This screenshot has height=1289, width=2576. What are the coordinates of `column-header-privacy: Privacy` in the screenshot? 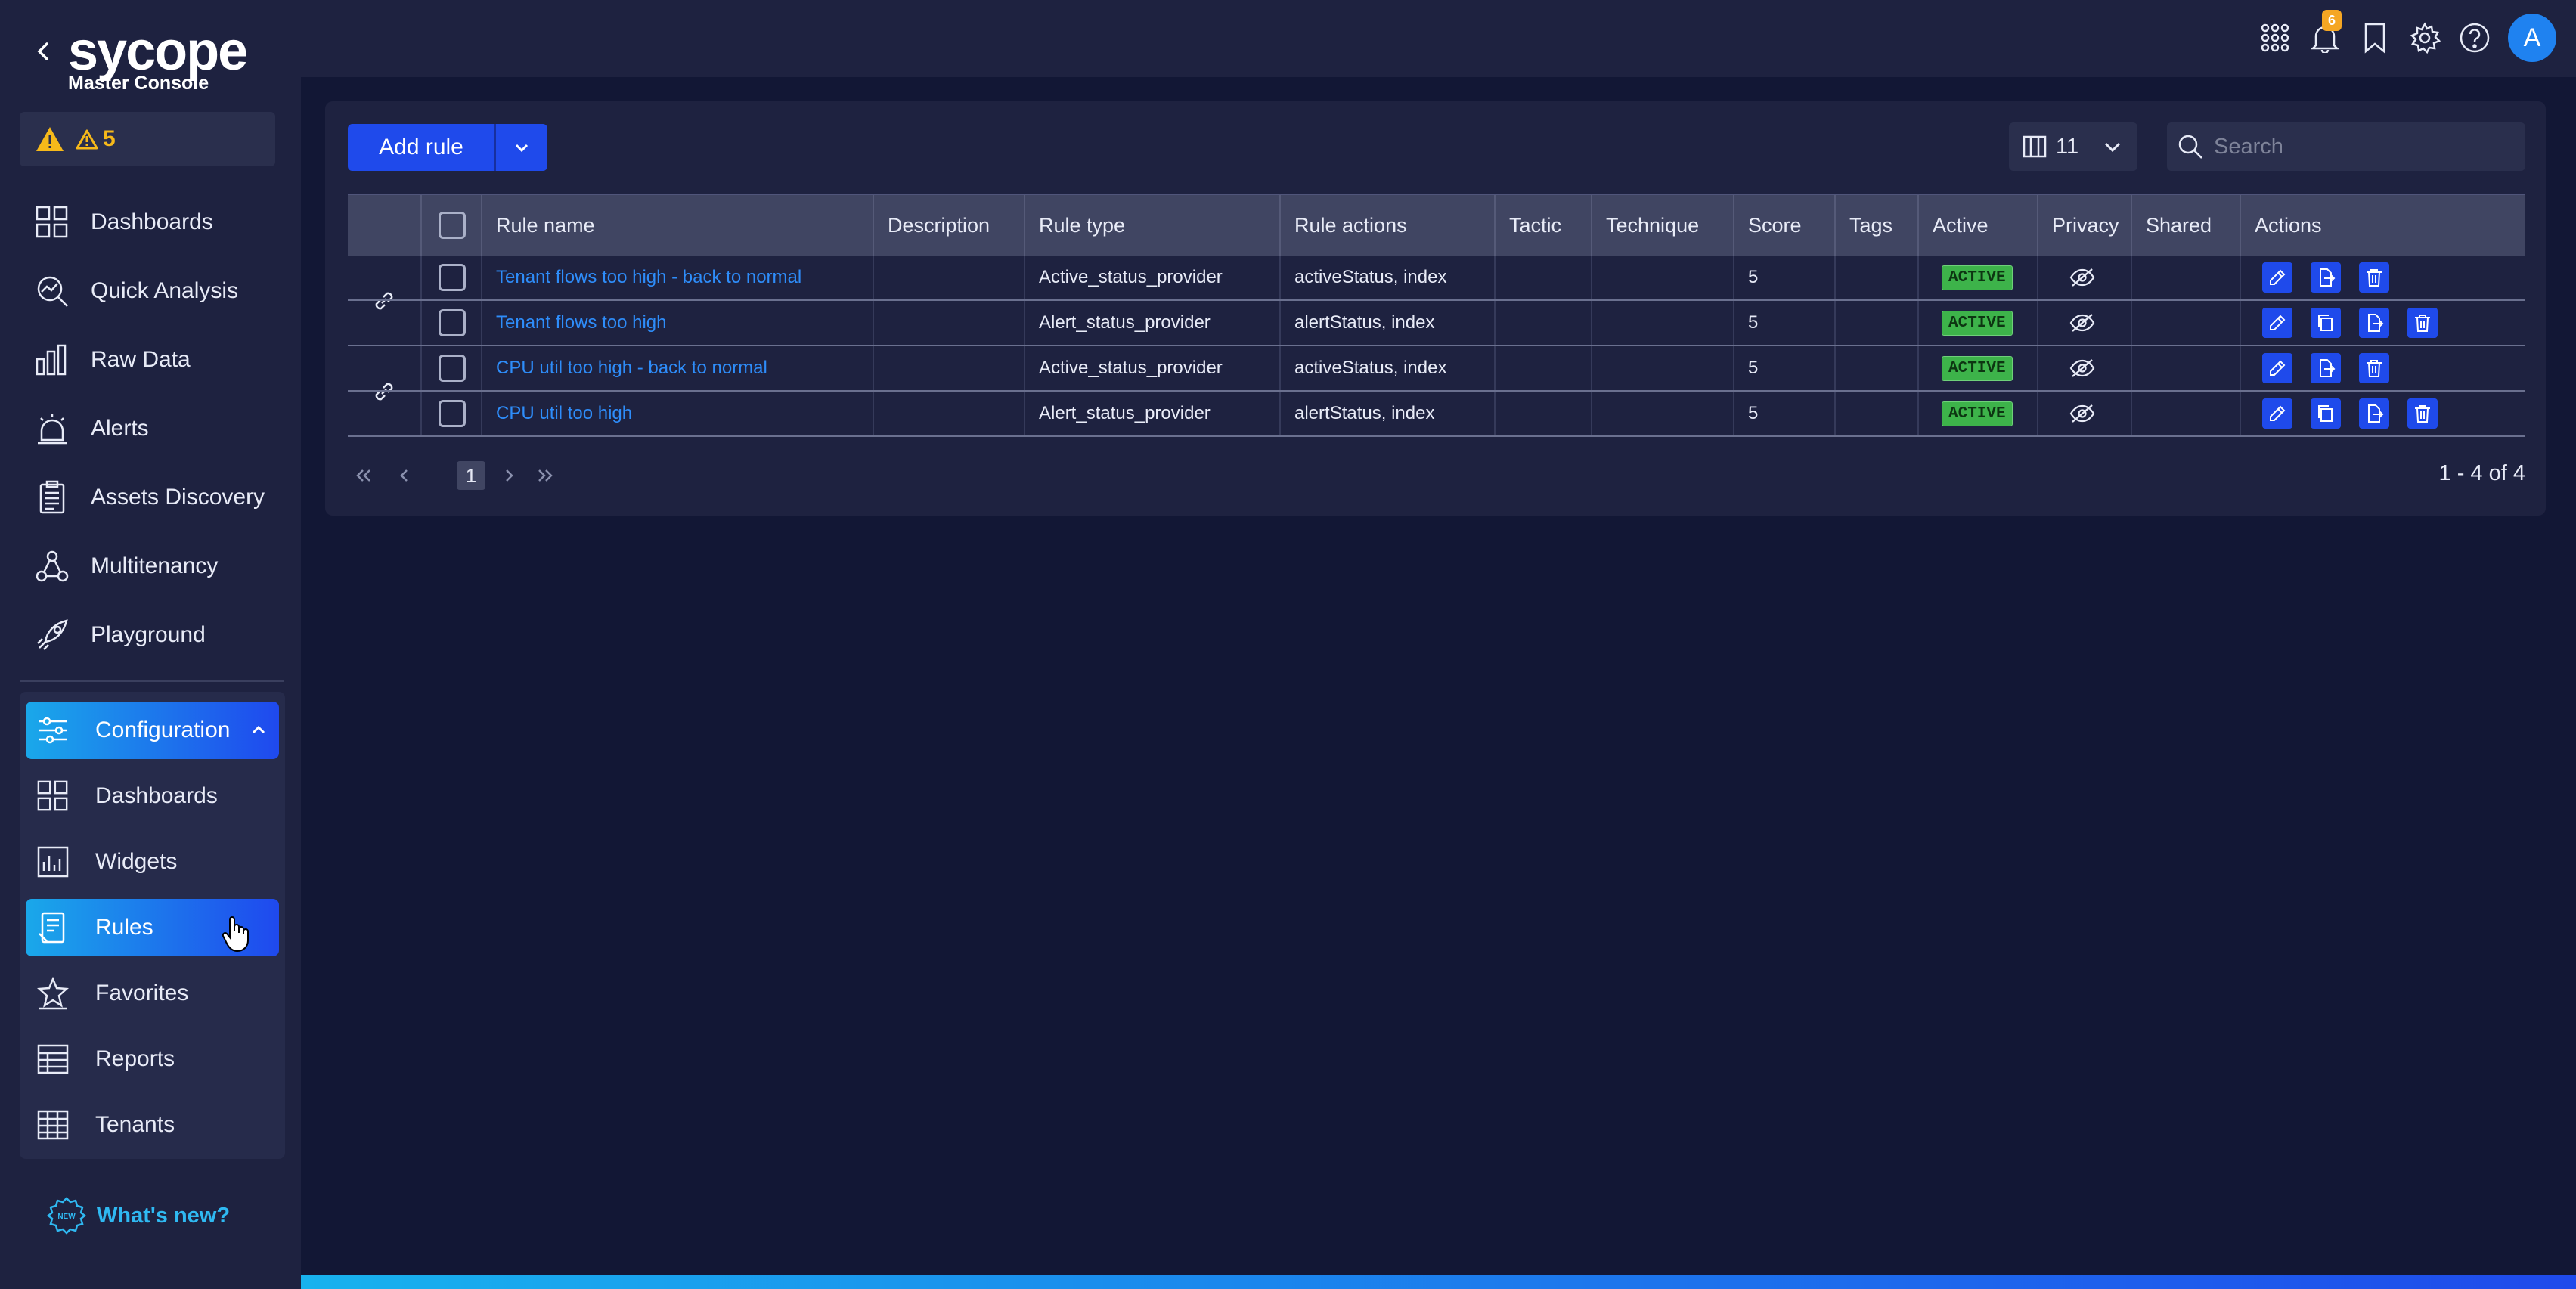 It's located at (2084, 225).